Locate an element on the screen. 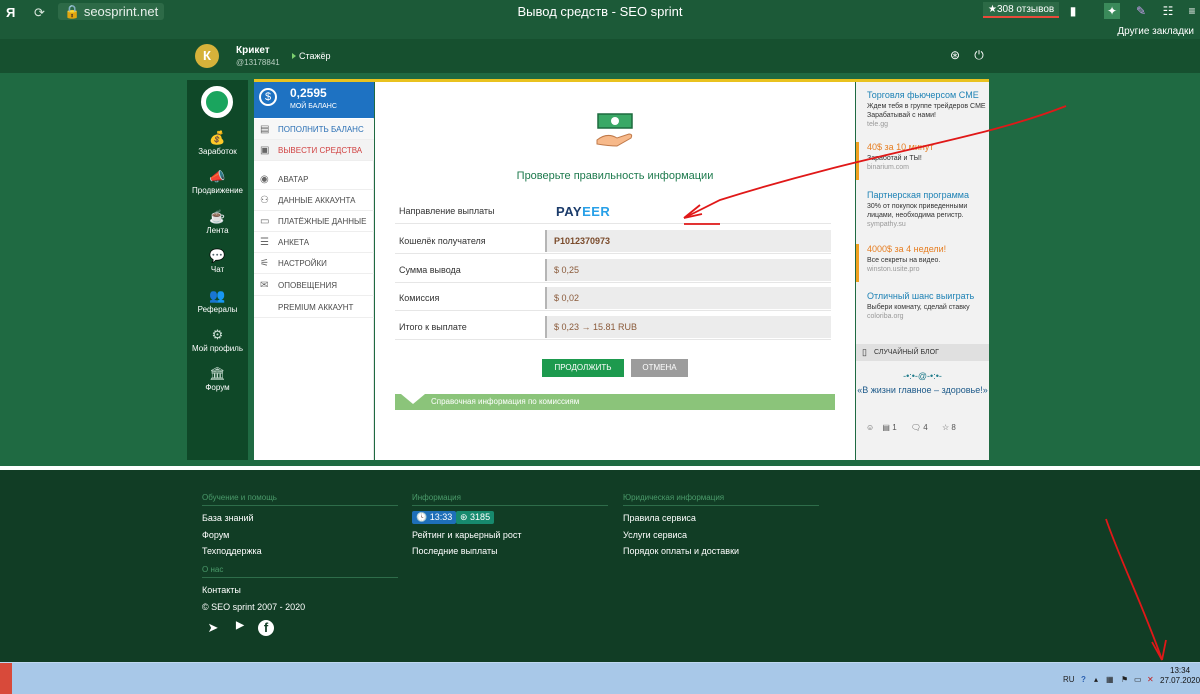  arrow-to-payeer is located at coordinates (875, 162).